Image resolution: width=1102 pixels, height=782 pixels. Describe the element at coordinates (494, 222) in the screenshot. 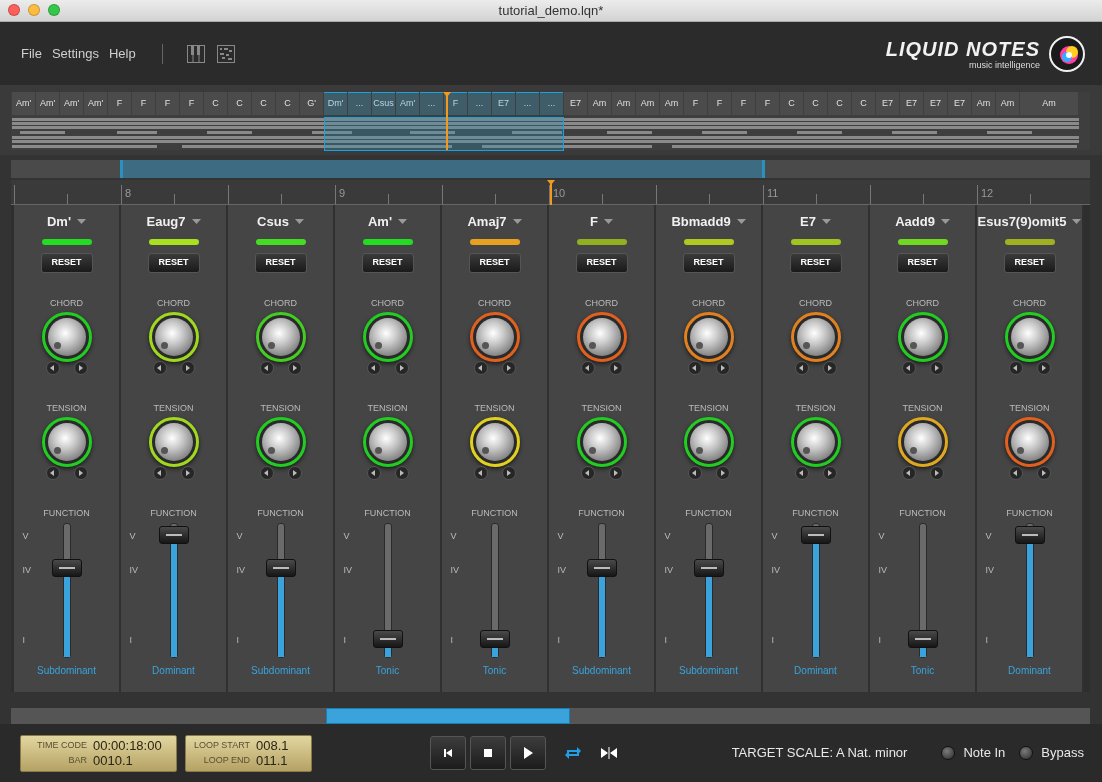

I see `chord-dropdown: Amaj7` at that location.